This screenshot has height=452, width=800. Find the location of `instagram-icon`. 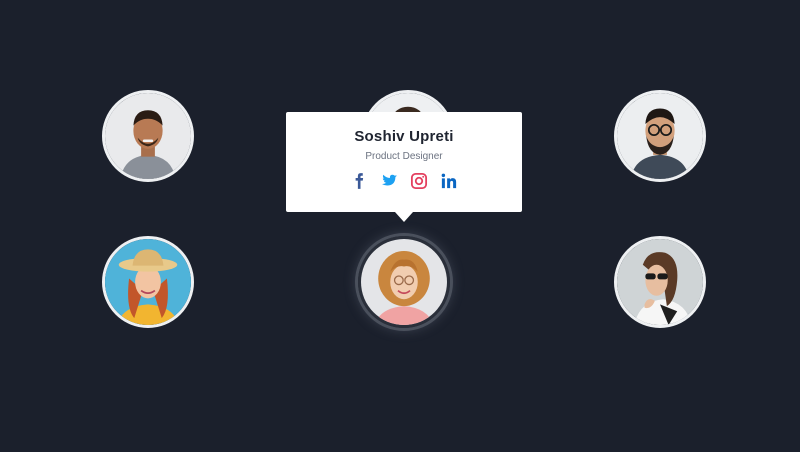

instagram-icon is located at coordinates (419, 181).